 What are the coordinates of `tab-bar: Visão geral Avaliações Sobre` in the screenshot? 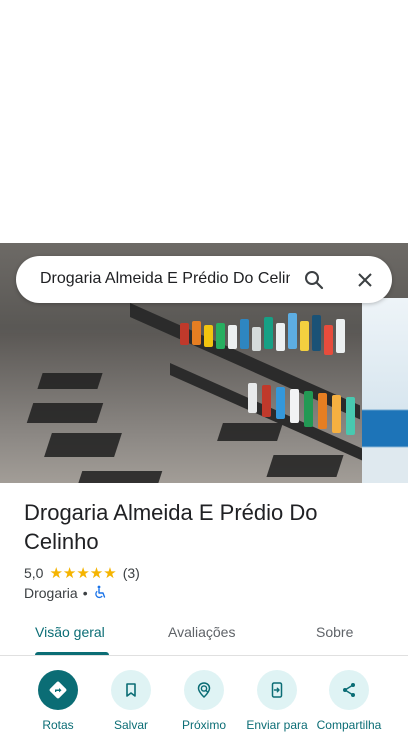 It's located at (204, 634).